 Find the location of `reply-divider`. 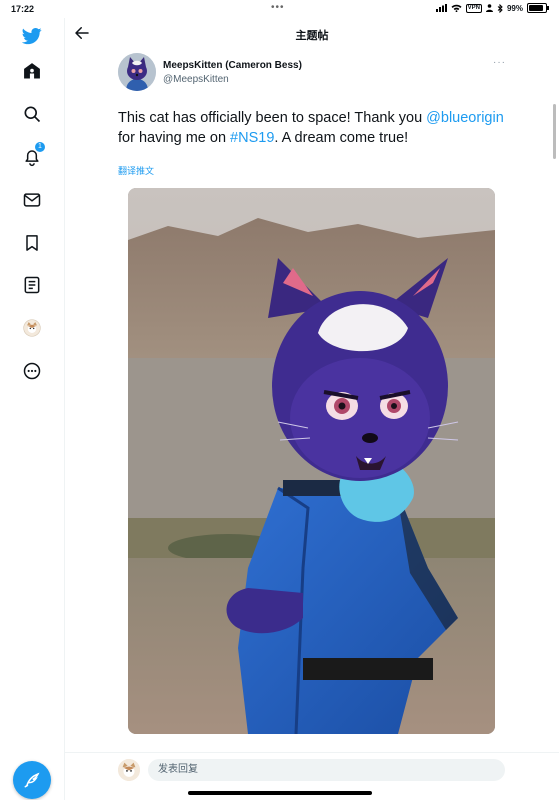

reply-divider is located at coordinates (312, 752).